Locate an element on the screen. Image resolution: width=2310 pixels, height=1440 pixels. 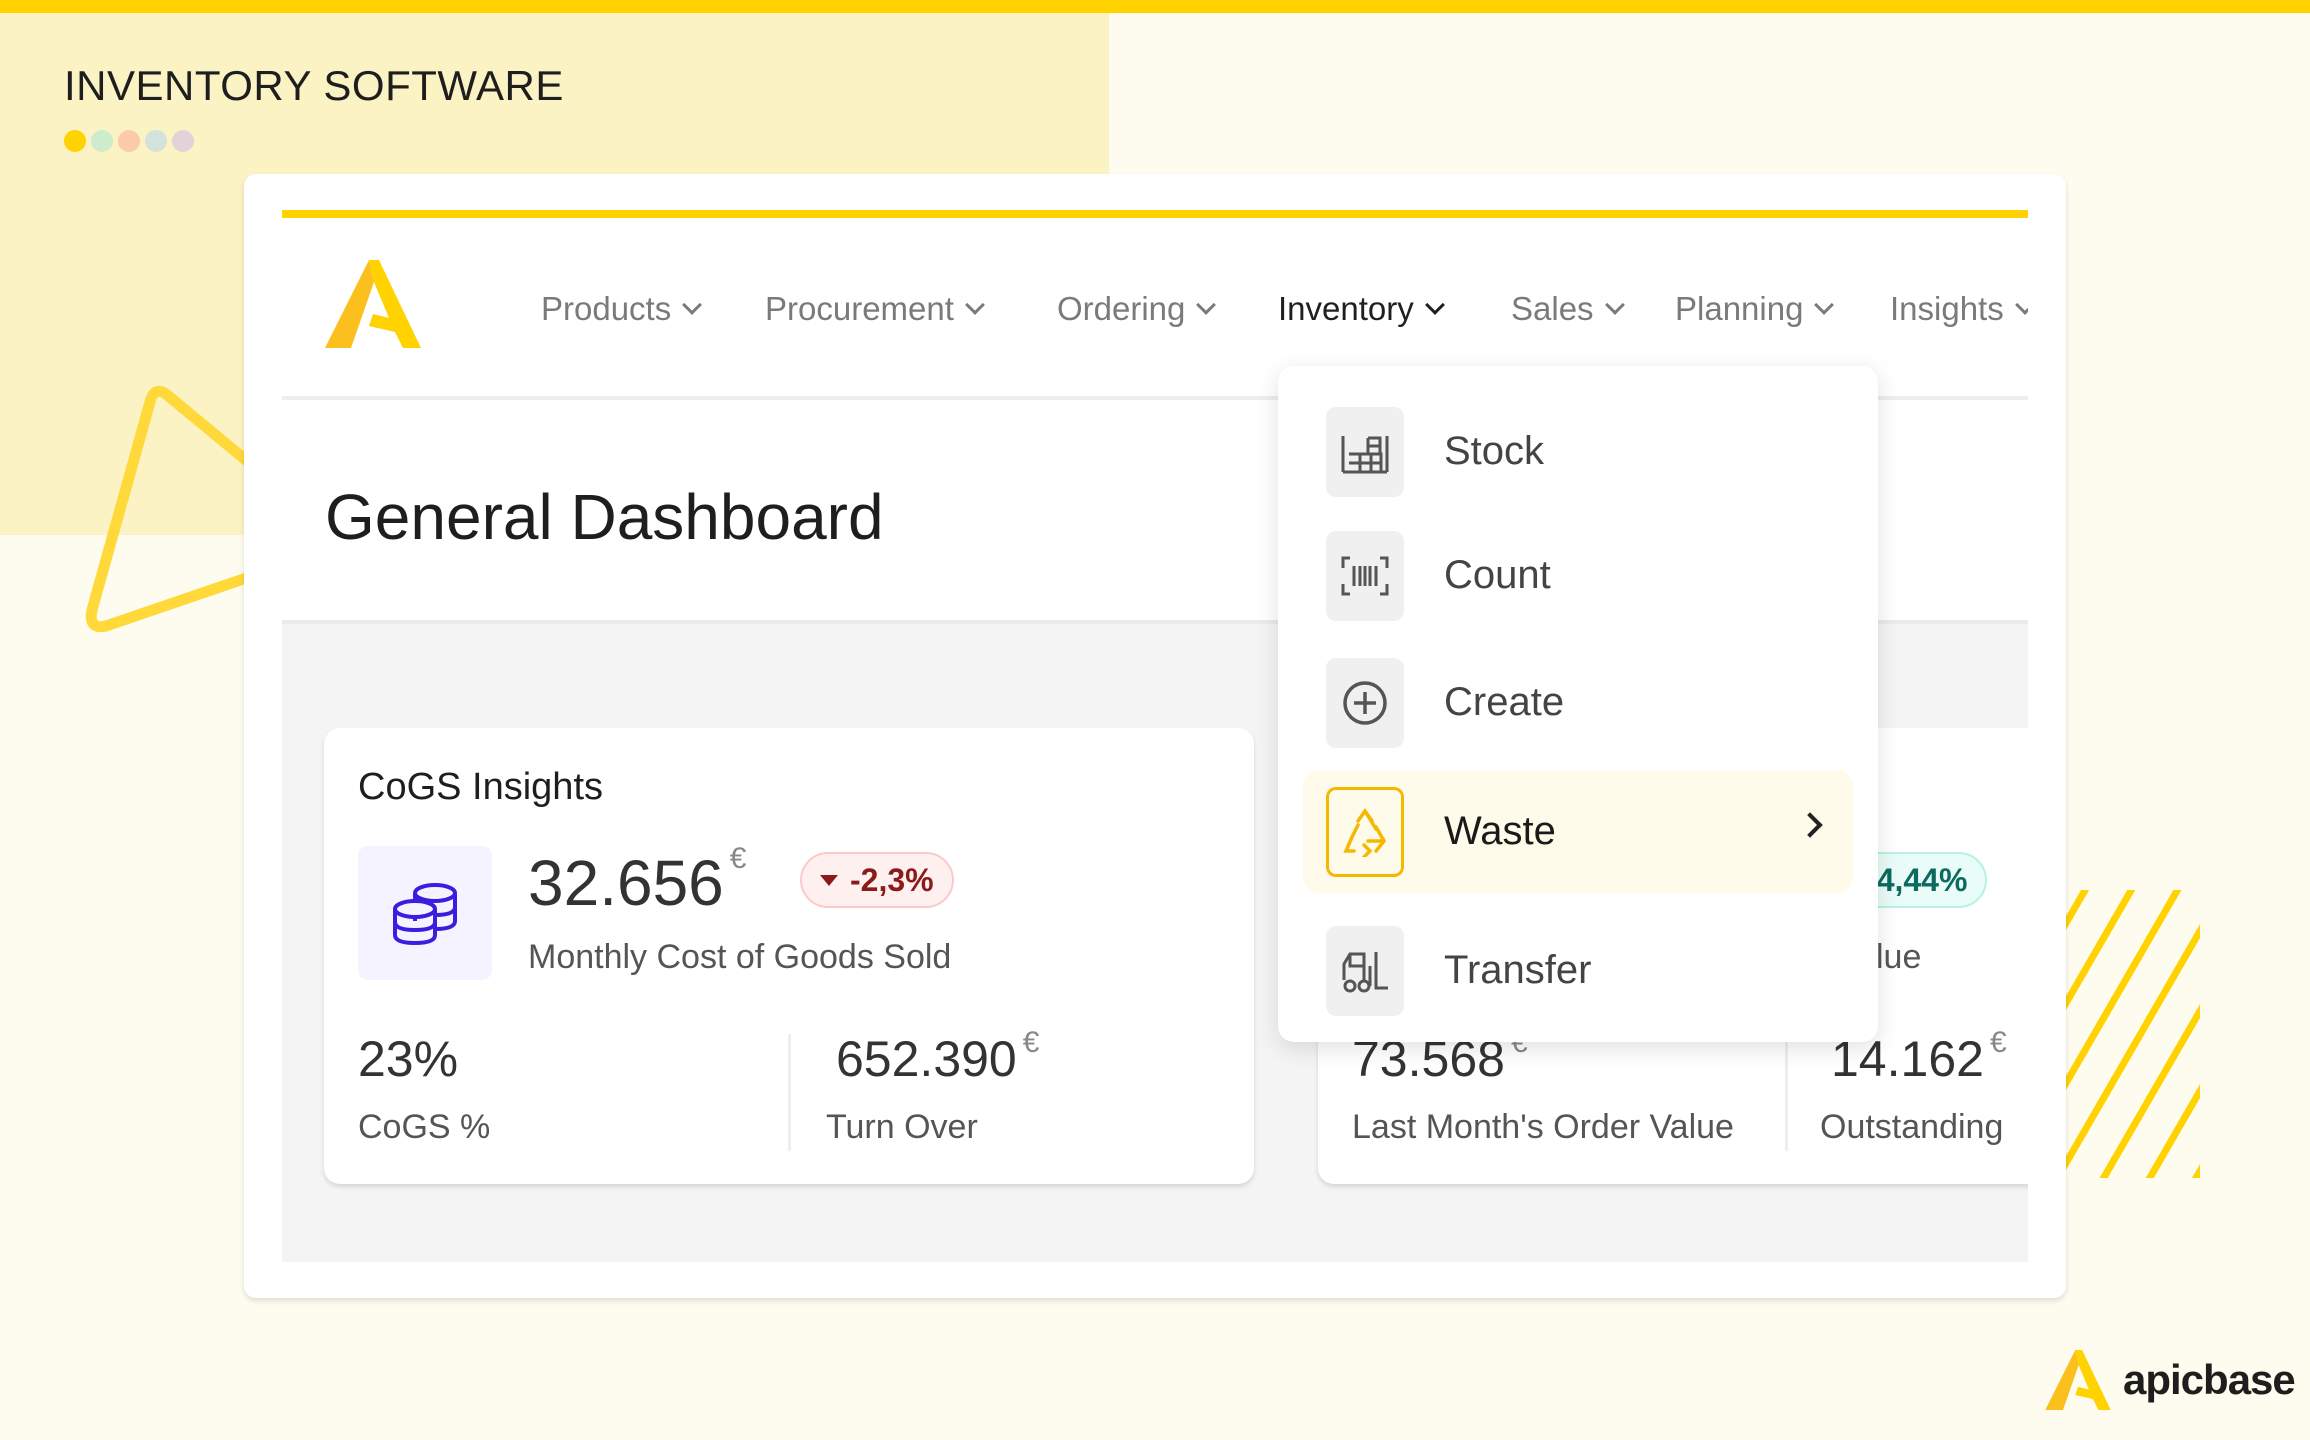
nav-products: Products is located at coordinates (622, 309).